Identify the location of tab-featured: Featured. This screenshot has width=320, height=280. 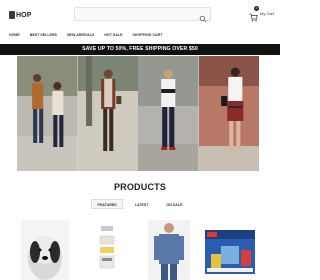
(107, 204).